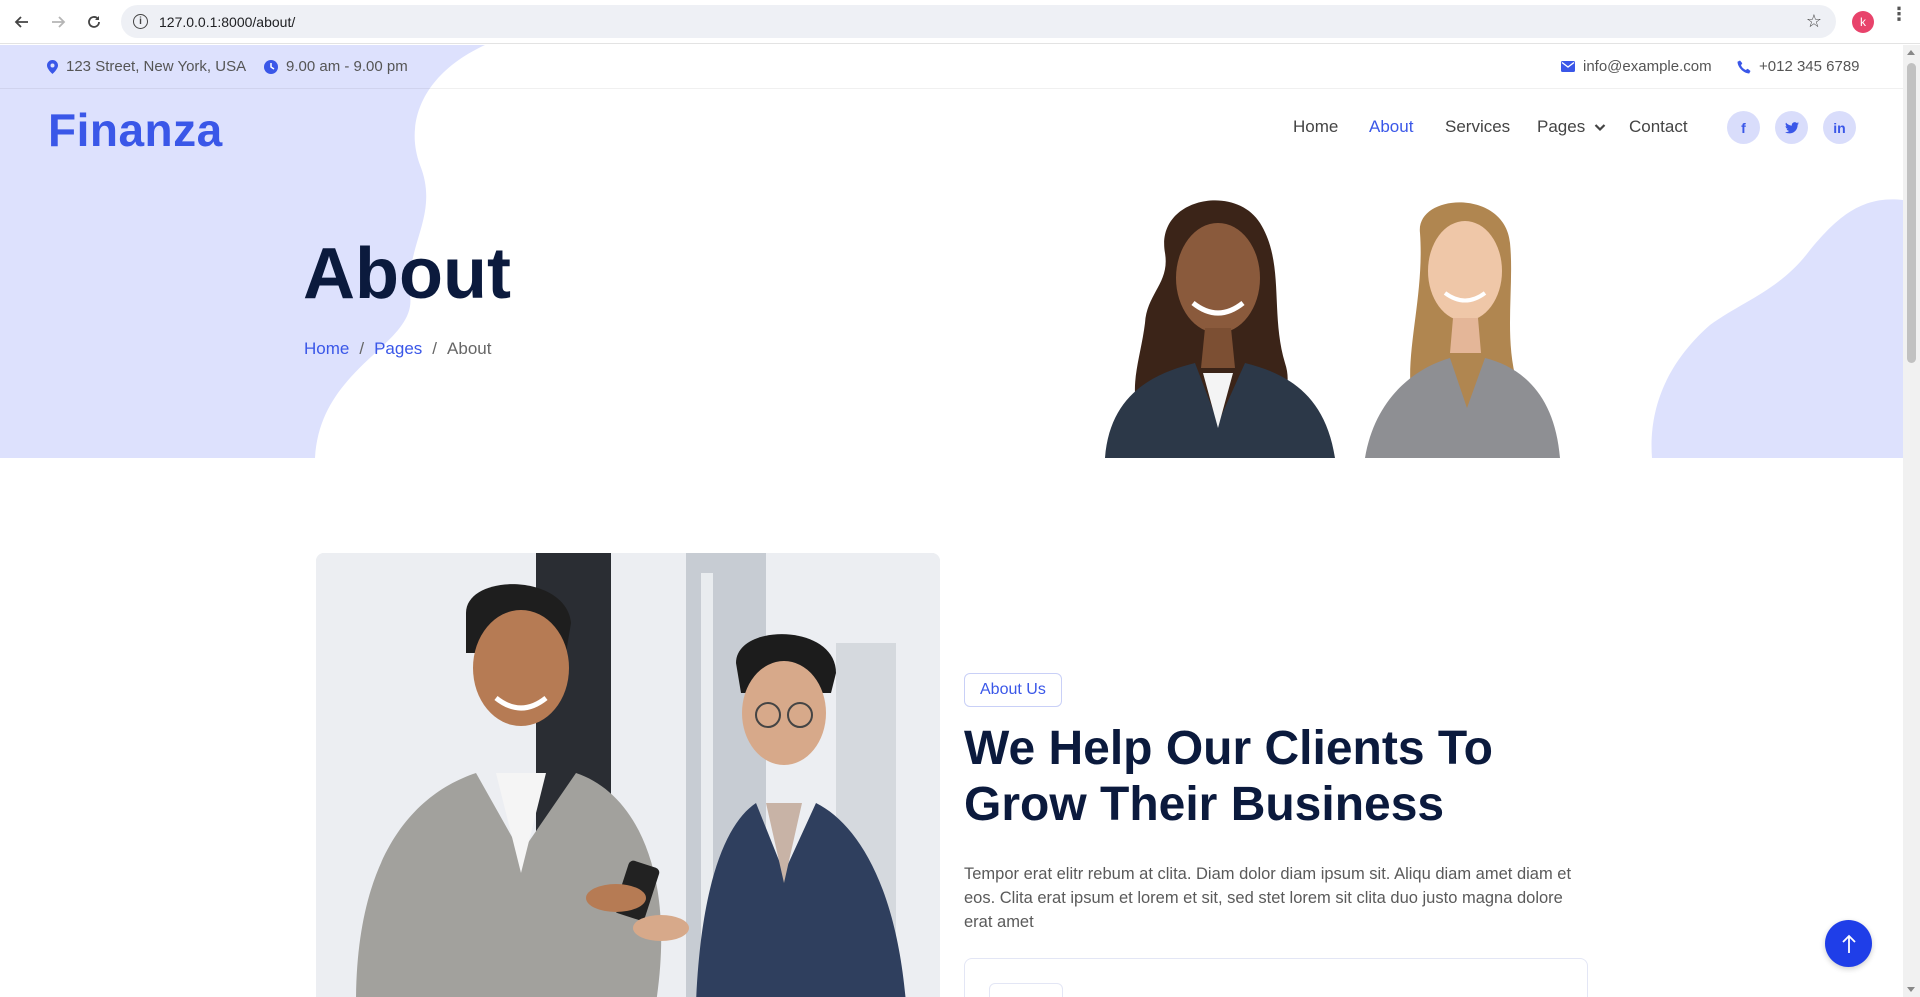 Image resolution: width=1920 pixels, height=997 pixels. What do you see at coordinates (1332, 329) in the screenshot?
I see `hero-team-photo` at bounding box center [1332, 329].